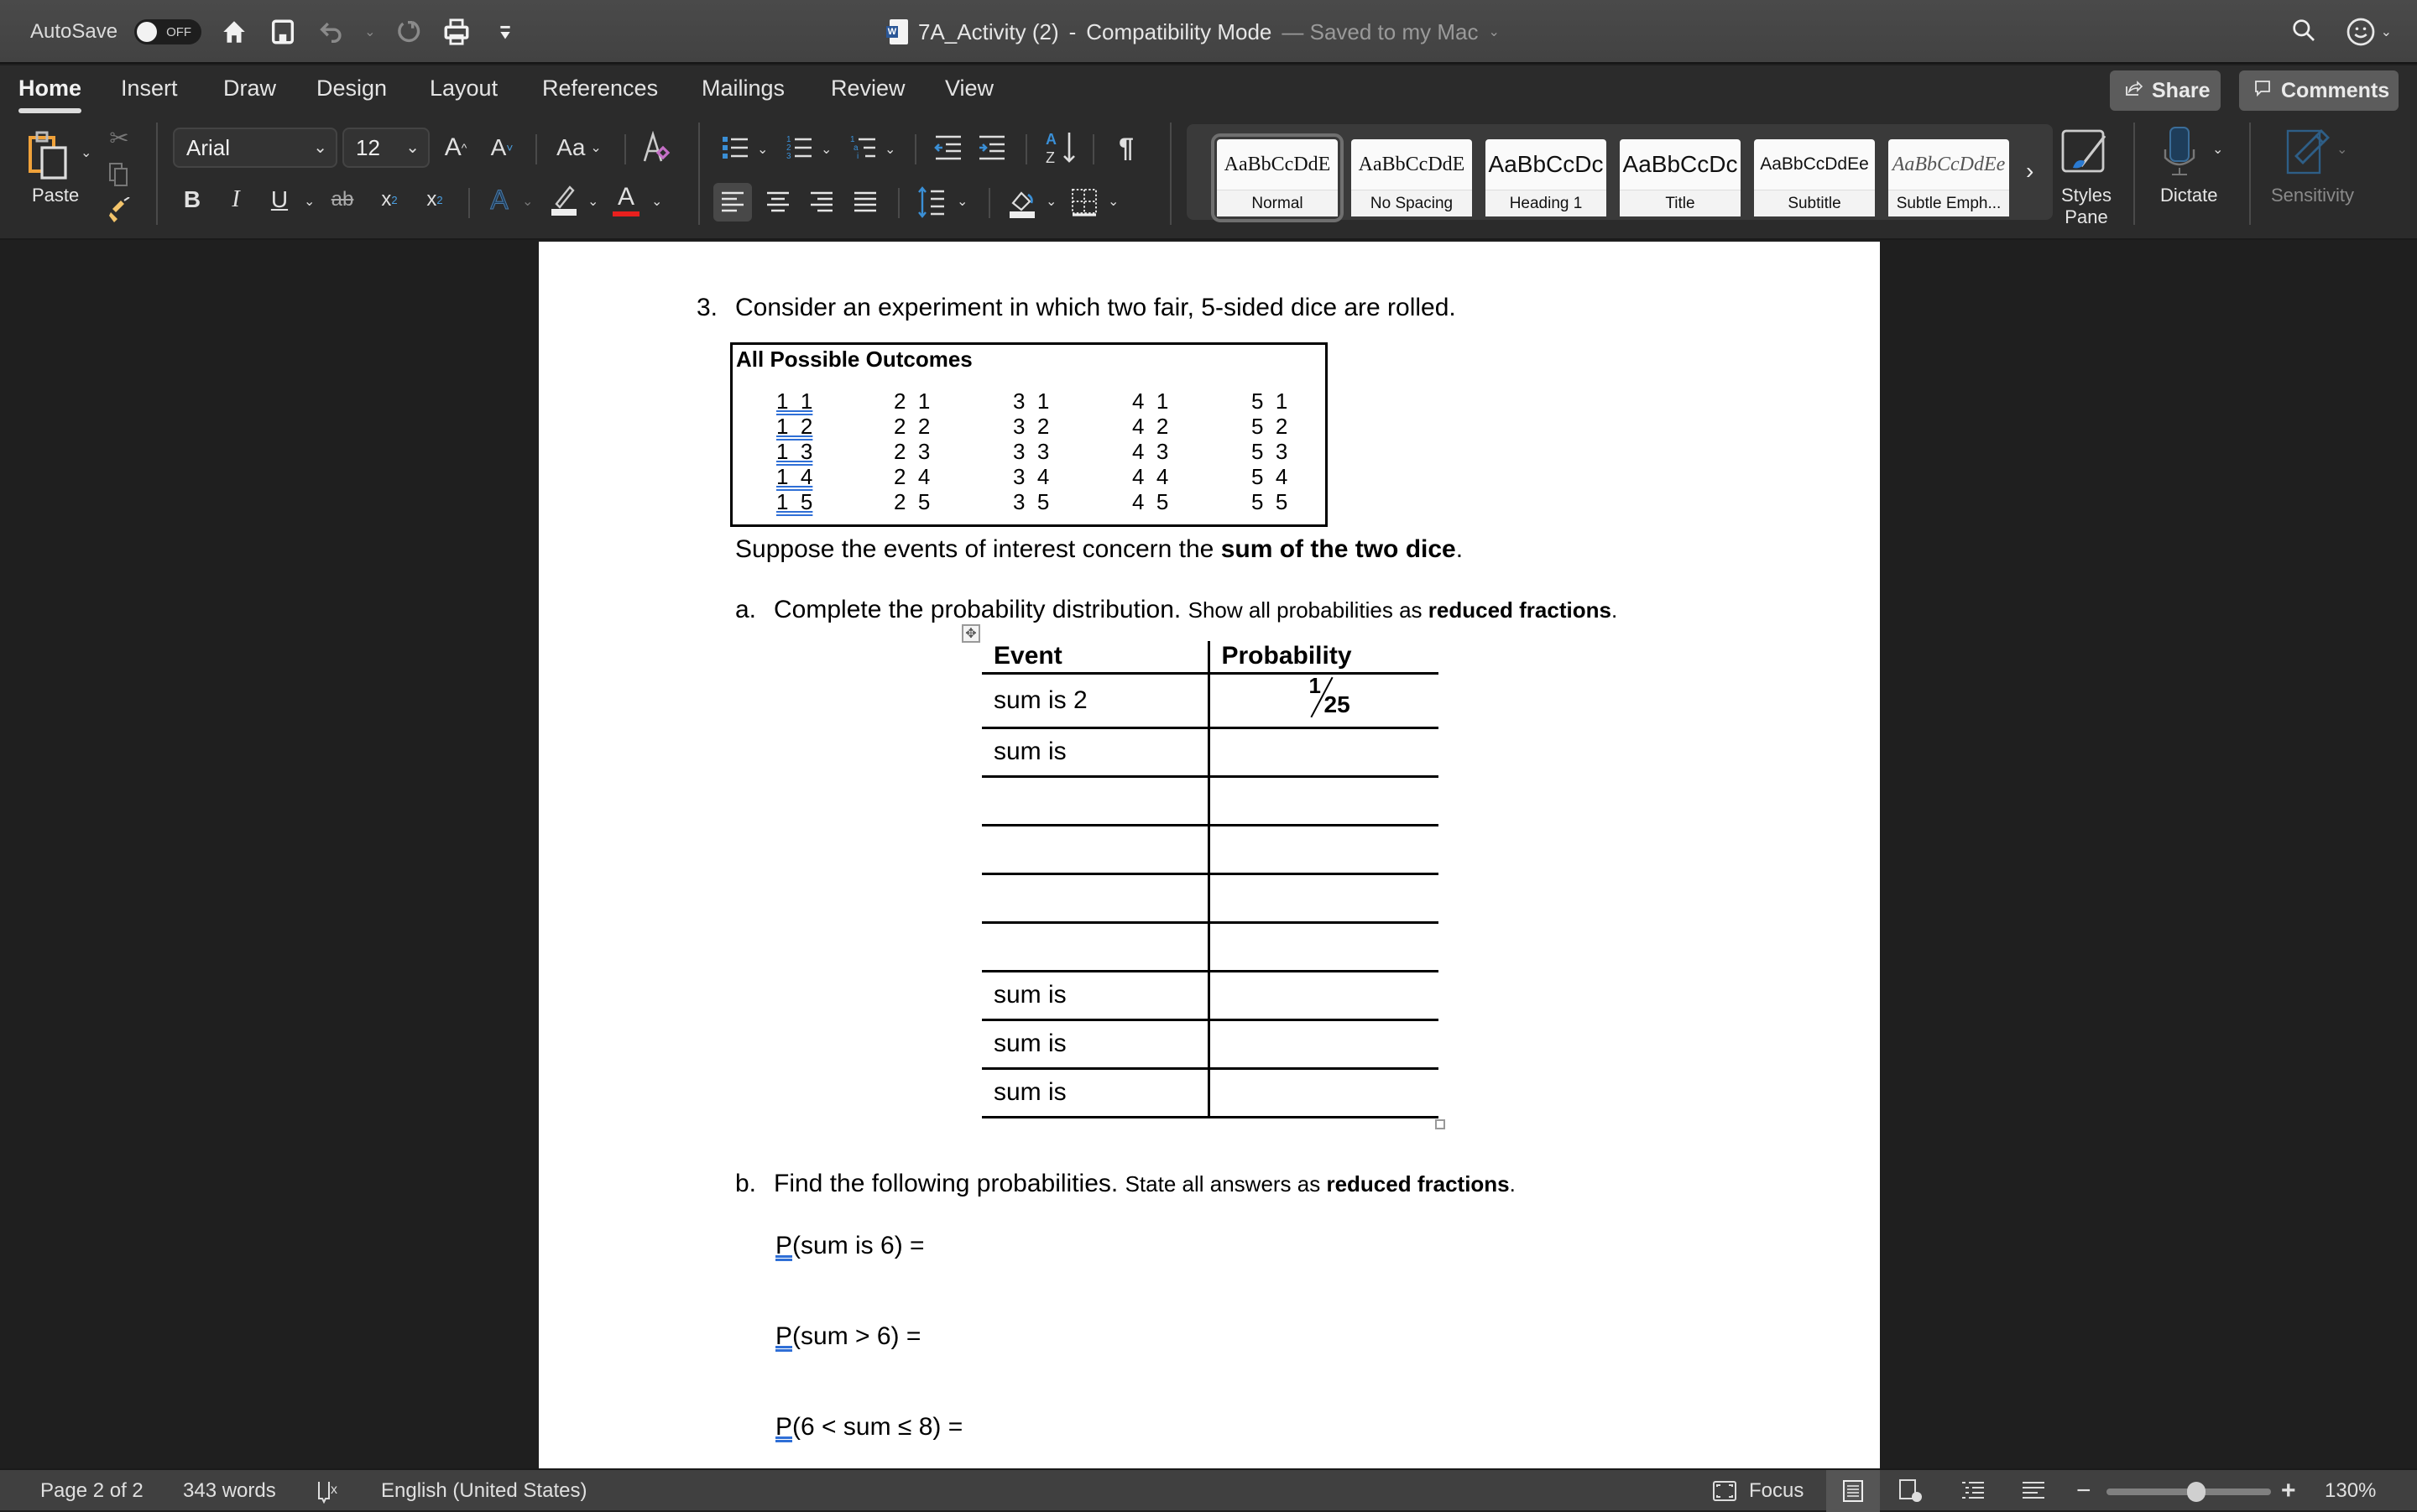 The height and width of the screenshot is (1512, 2417). What do you see at coordinates (369, 32) in the screenshot?
I see `undo-dropdown-icon: ⌄` at bounding box center [369, 32].